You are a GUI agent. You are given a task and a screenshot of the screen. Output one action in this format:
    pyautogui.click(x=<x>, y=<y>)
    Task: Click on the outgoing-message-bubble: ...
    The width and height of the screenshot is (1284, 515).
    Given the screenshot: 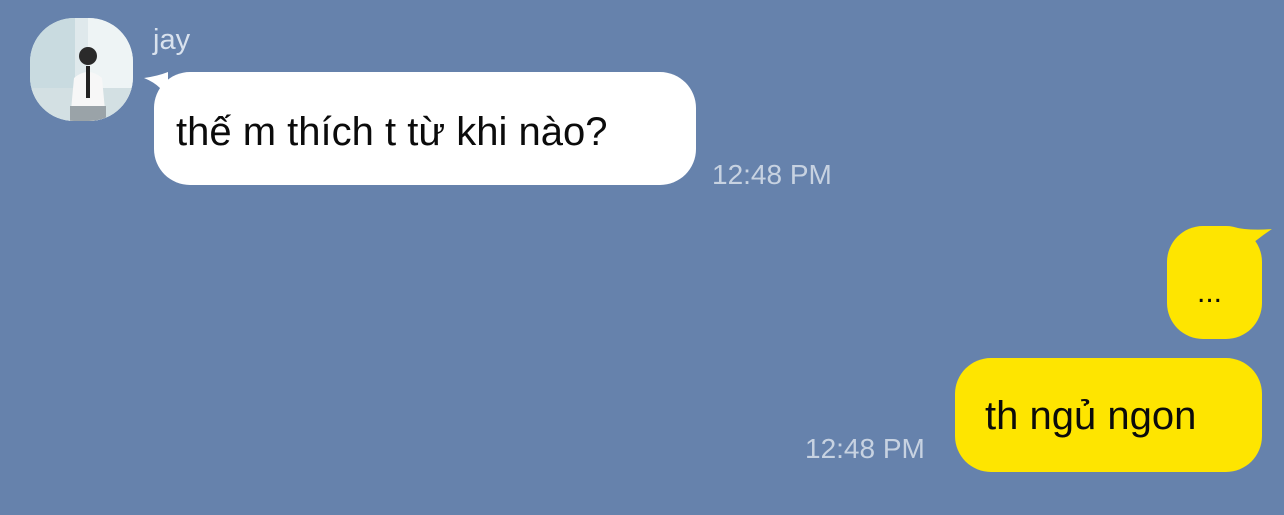 What is the action you would take?
    pyautogui.click(x=1214, y=282)
    